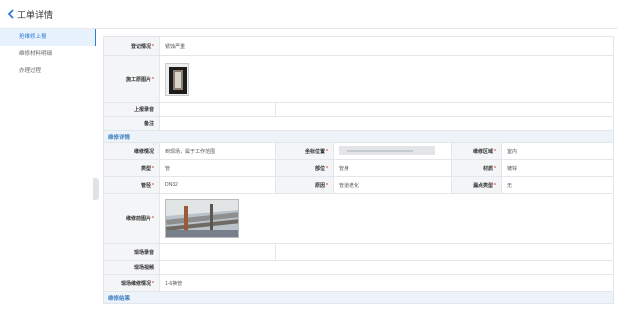 The height and width of the screenshot is (327, 618). What do you see at coordinates (392, 185) in the screenshot?
I see `field-value: 管道老化` at bounding box center [392, 185].